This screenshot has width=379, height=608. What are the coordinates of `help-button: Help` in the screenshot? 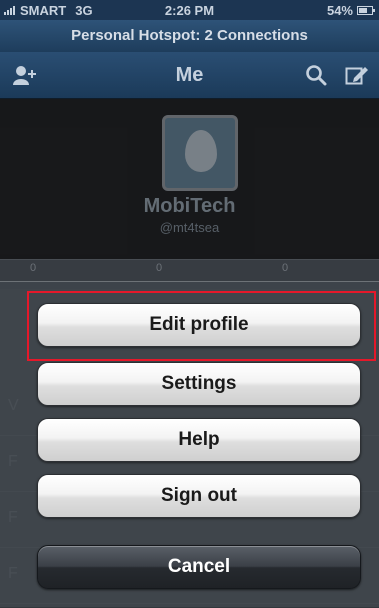 It's located at (199, 440).